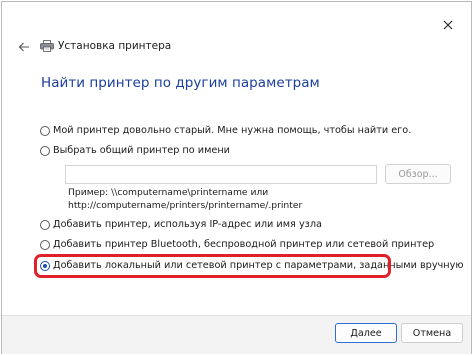 The height and width of the screenshot is (356, 474). Describe the element at coordinates (180, 83) in the screenshot. I see `page-heading: Найти принтер по другим параметрам` at that location.